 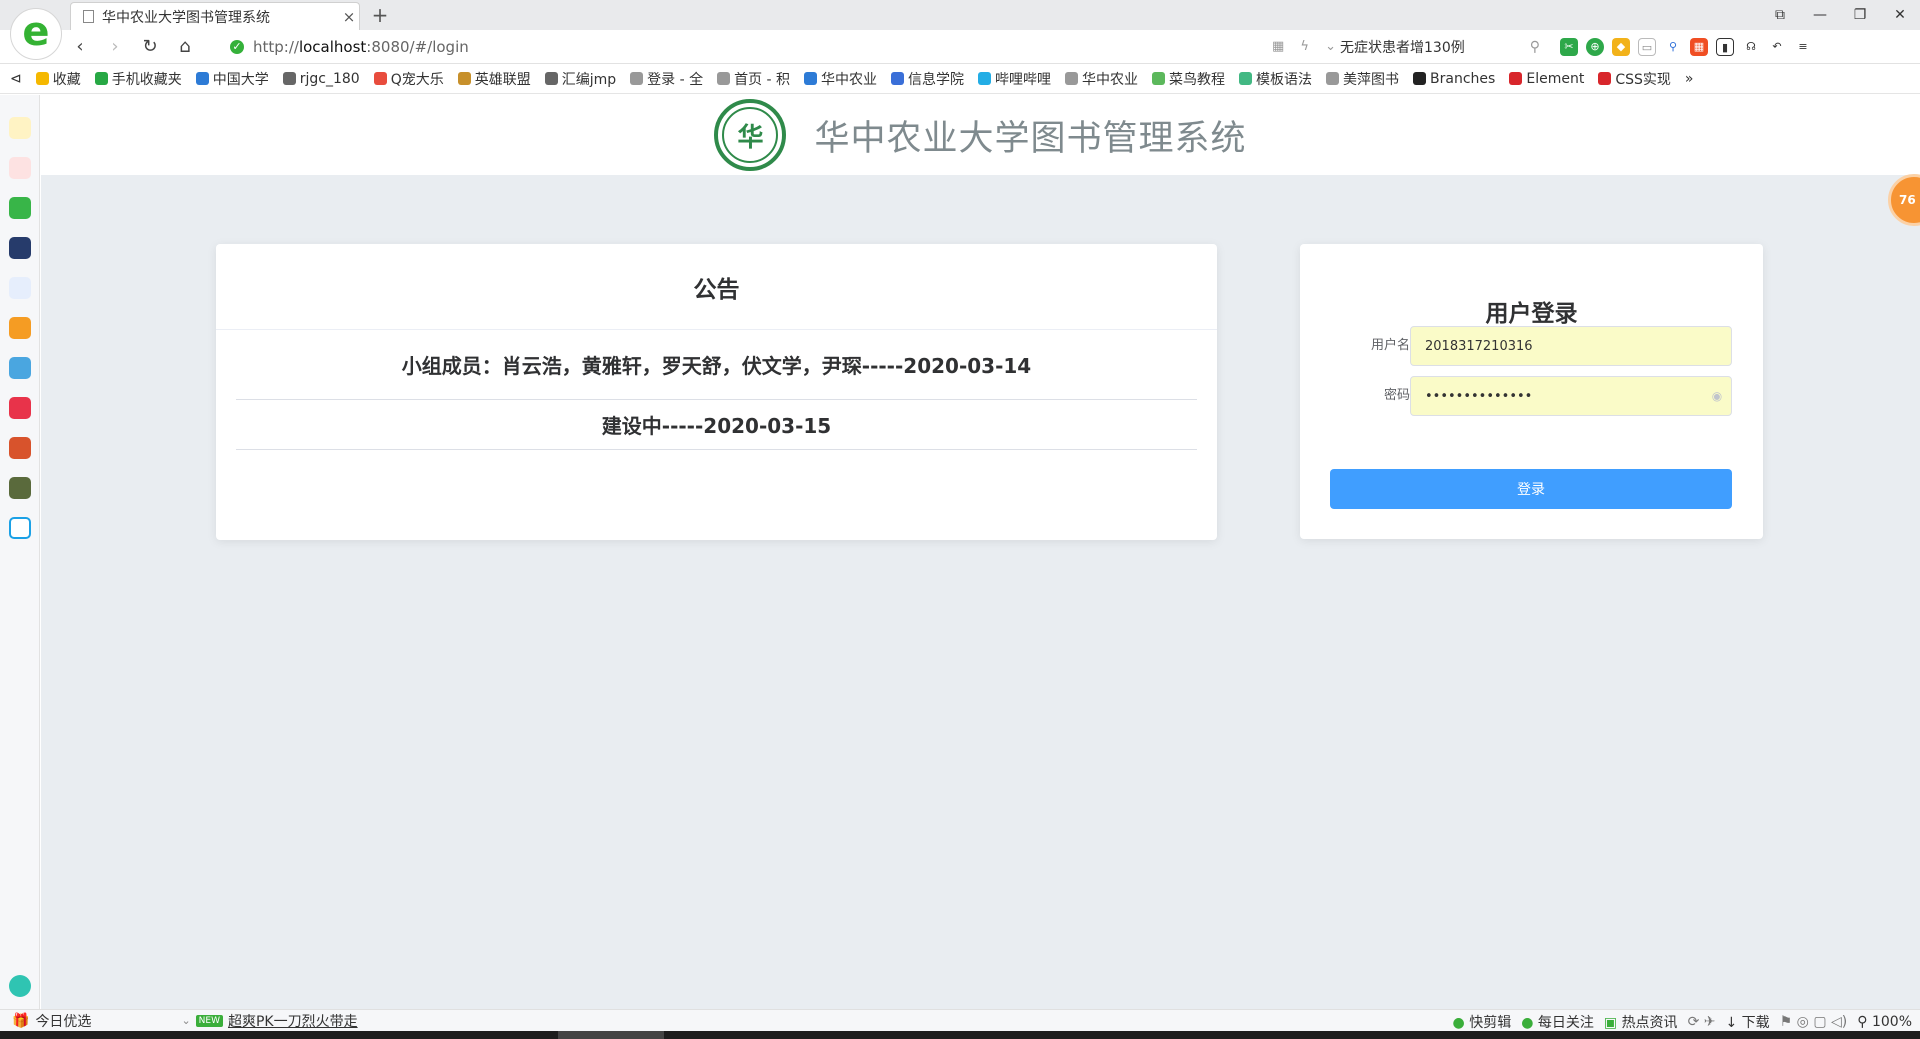 What do you see at coordinates (185, 47) in the screenshot?
I see `home-button: ⌂` at bounding box center [185, 47].